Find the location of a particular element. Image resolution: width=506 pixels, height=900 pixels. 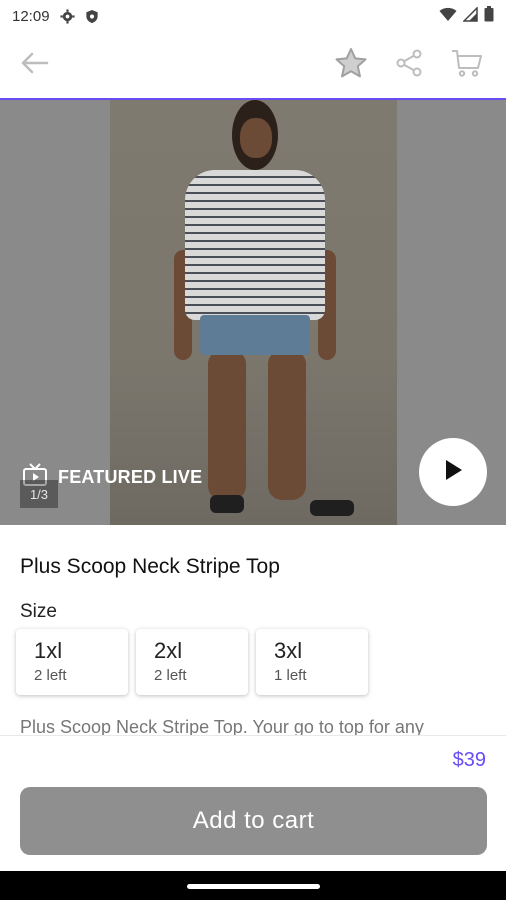

app-bar is located at coordinates (253, 66).